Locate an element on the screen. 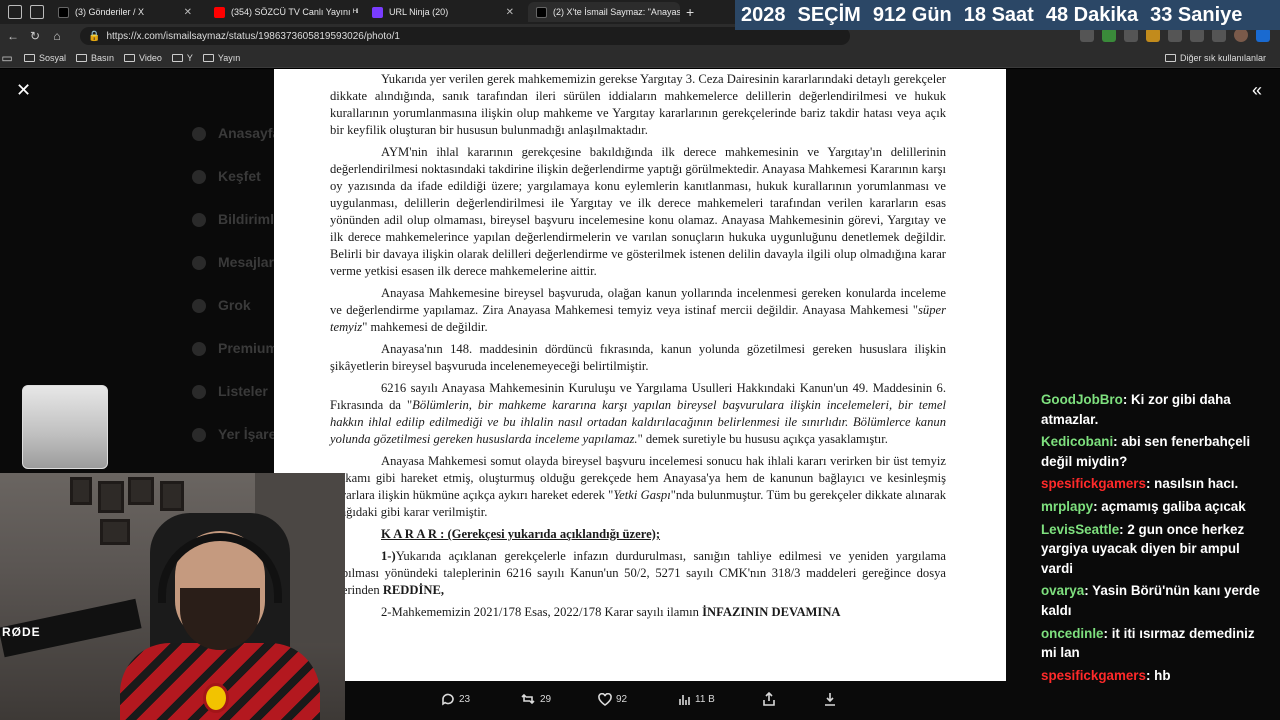  bg-nav-lists: Listeler is located at coordinates (230, 391).